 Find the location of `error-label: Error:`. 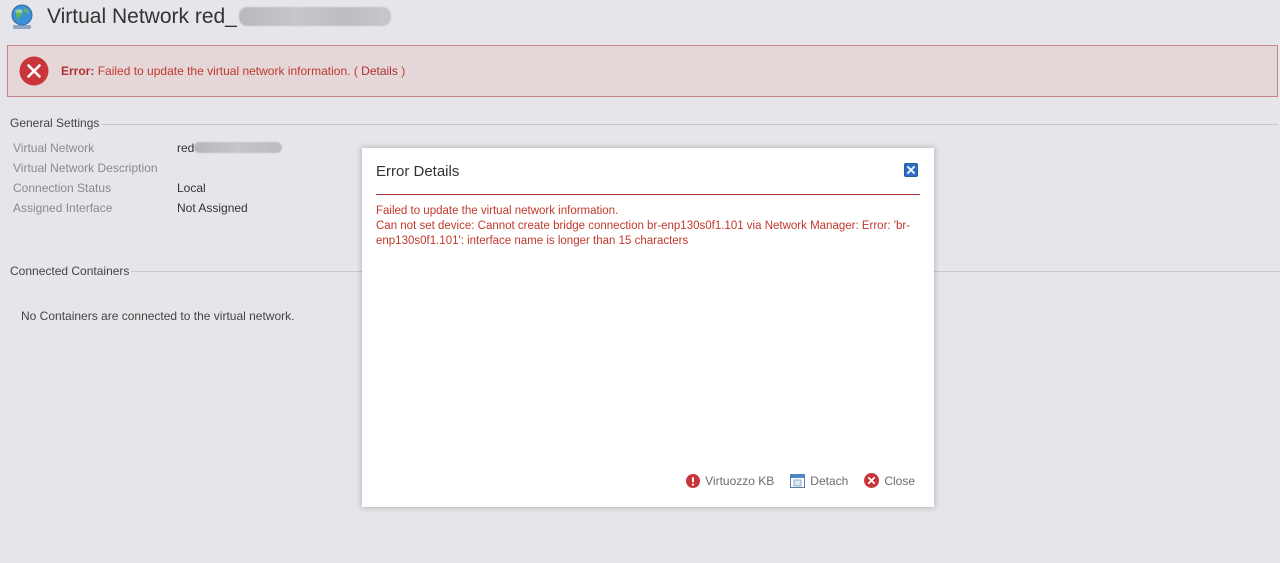

error-label: Error: is located at coordinates (78, 71).